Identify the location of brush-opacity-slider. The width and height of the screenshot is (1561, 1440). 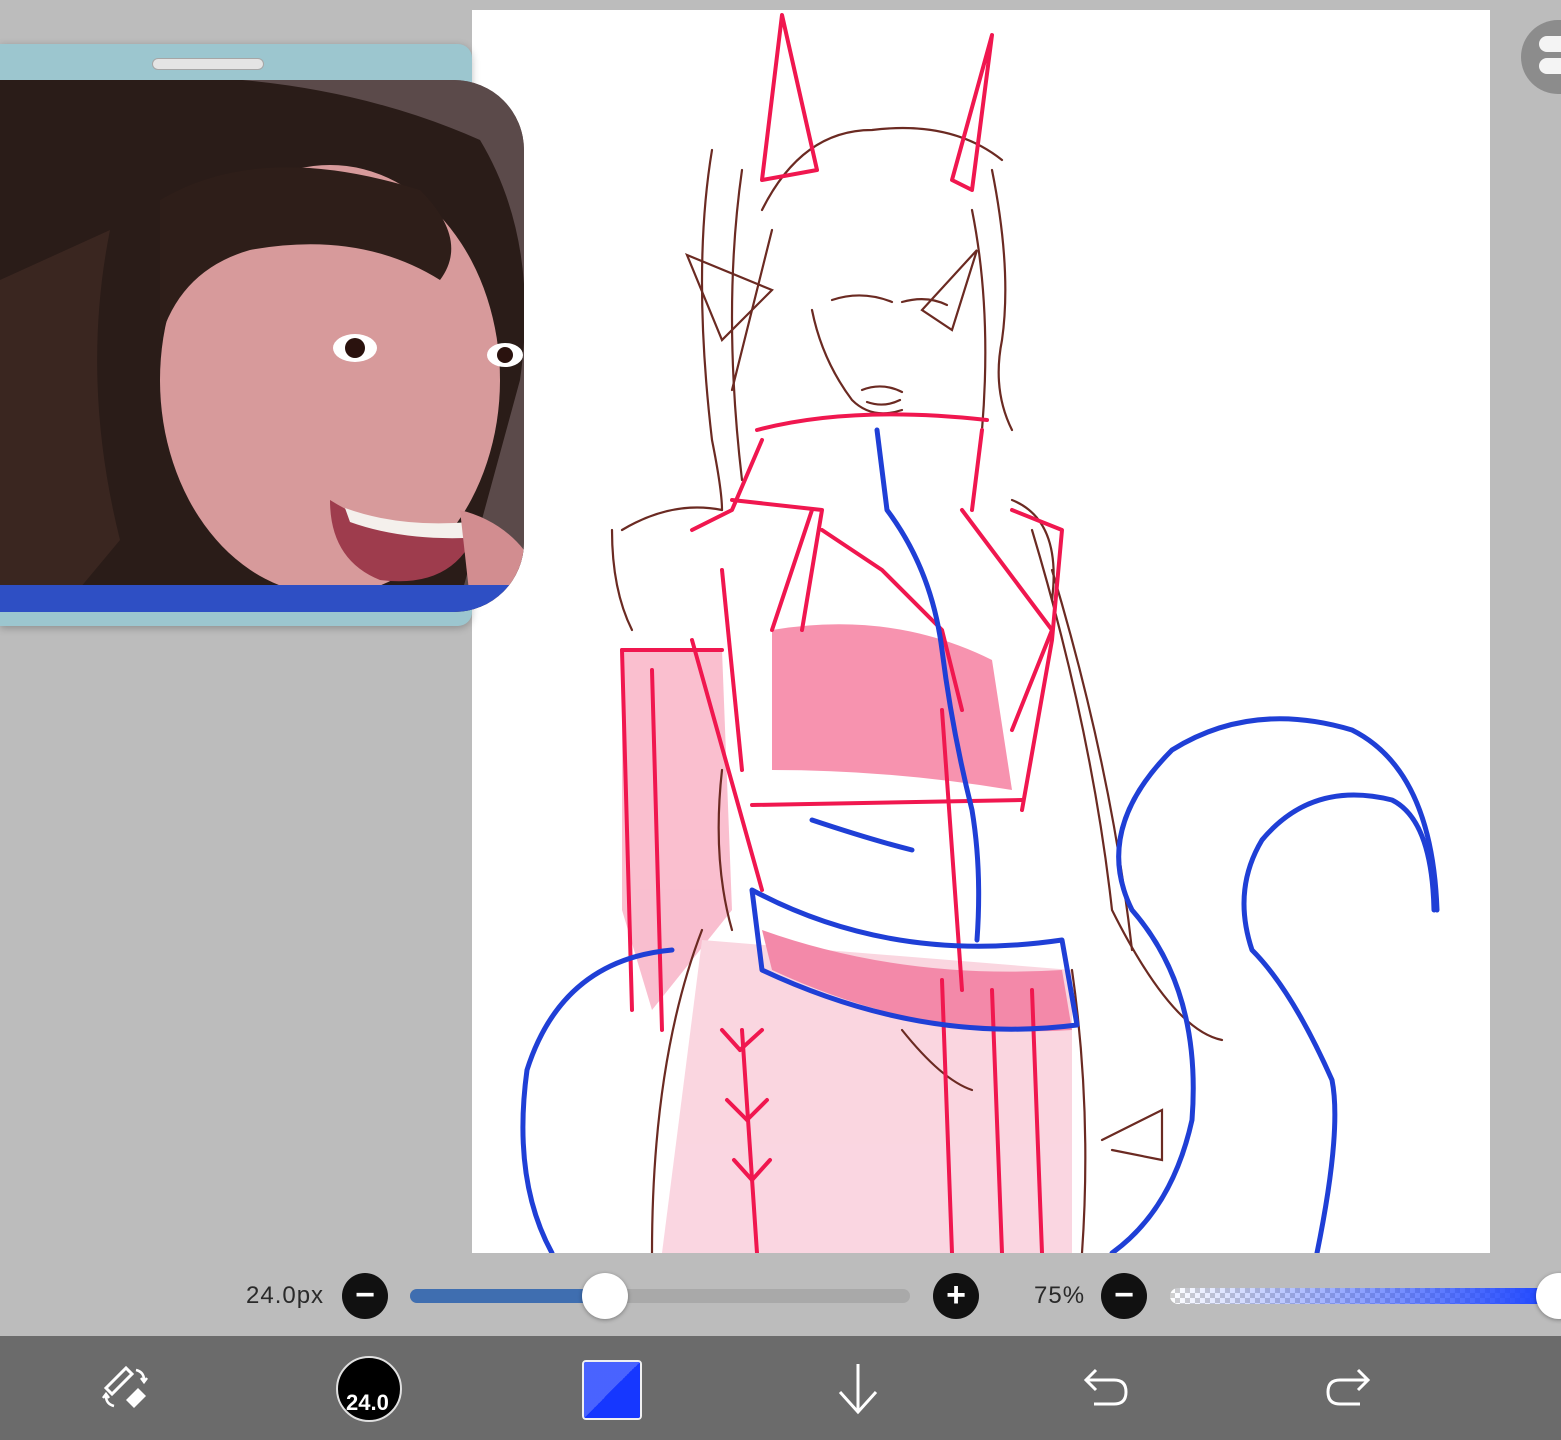
(1360, 1296).